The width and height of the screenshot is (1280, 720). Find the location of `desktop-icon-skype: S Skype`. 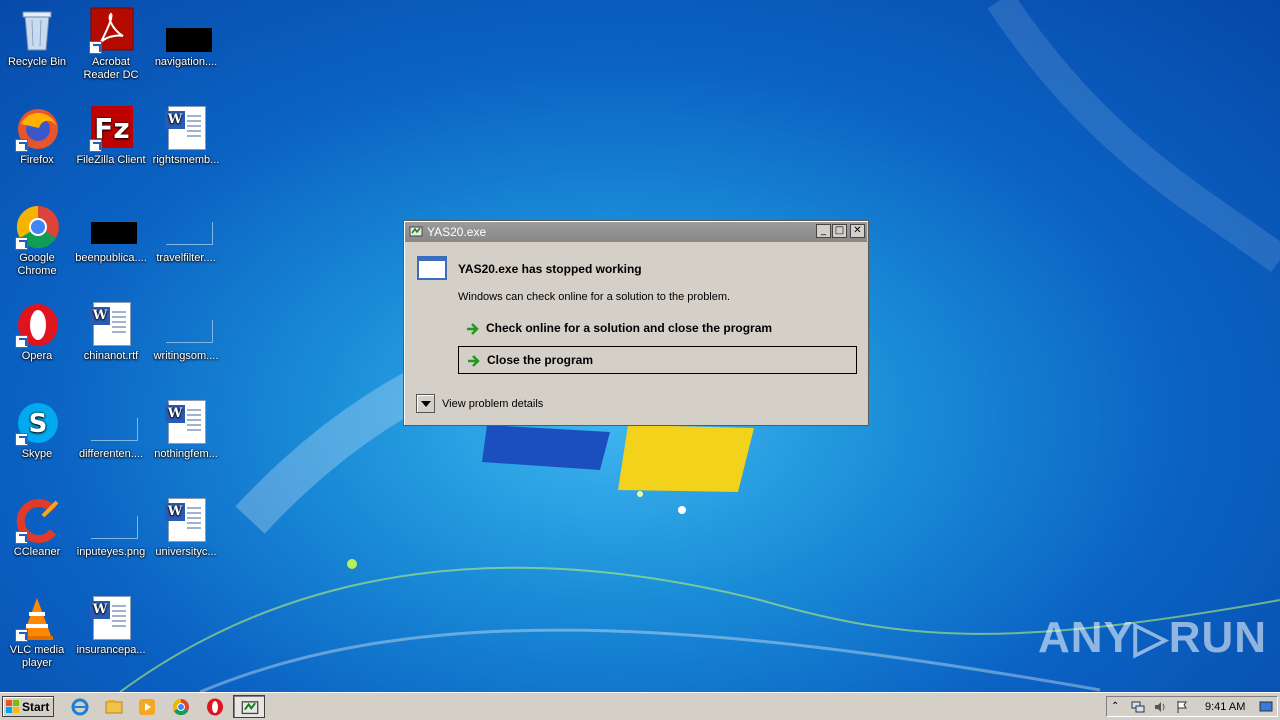

desktop-icon-skype: S Skype is located at coordinates (37, 429).